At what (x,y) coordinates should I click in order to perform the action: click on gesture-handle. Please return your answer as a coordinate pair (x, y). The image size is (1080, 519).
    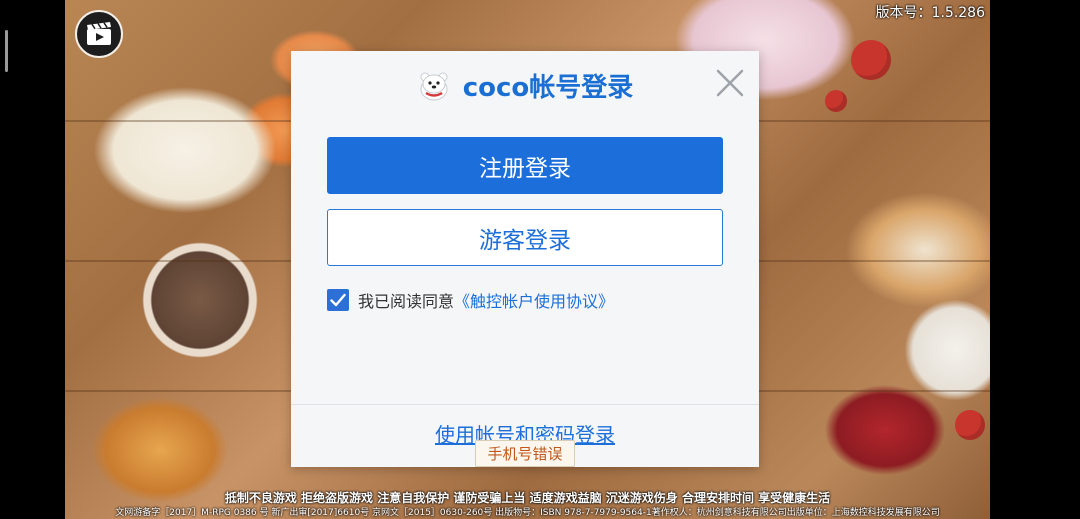
    Looking at the image, I should click on (6, 51).